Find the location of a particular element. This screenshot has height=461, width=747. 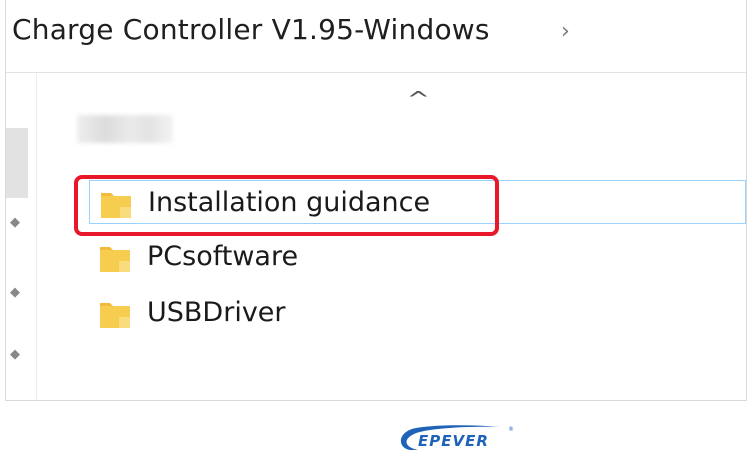

breadcrumb-chevron-icon: › is located at coordinates (565, 31).